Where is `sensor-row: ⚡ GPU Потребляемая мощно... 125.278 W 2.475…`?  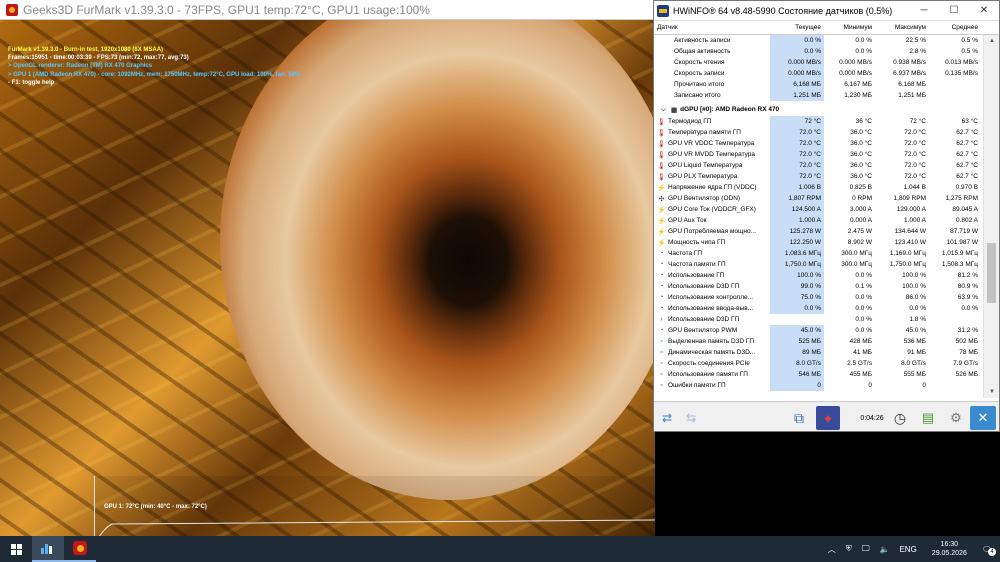
sensor-row: ⚡ GPU Потребляемая мощно... 125.278 W 2.475… is located at coordinates (818, 231).